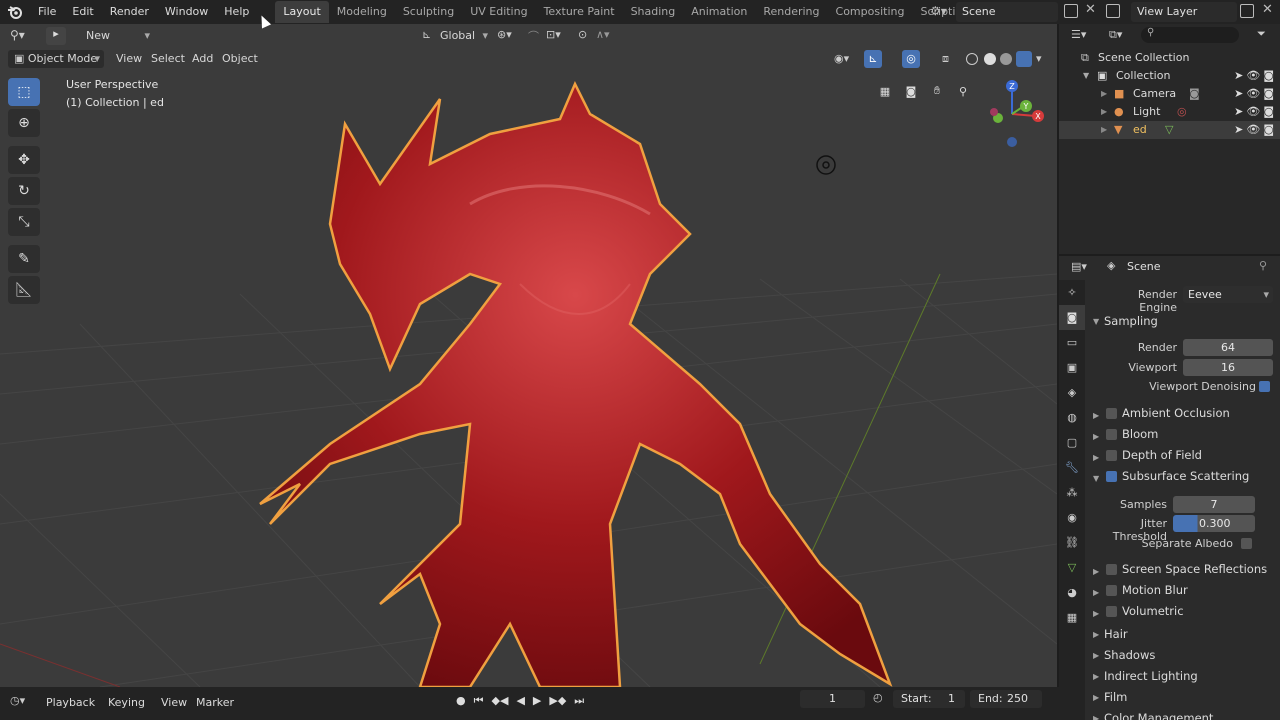 The image size is (1280, 720). I want to click on delete-scene-icon: ✕, so click(1090, 9).